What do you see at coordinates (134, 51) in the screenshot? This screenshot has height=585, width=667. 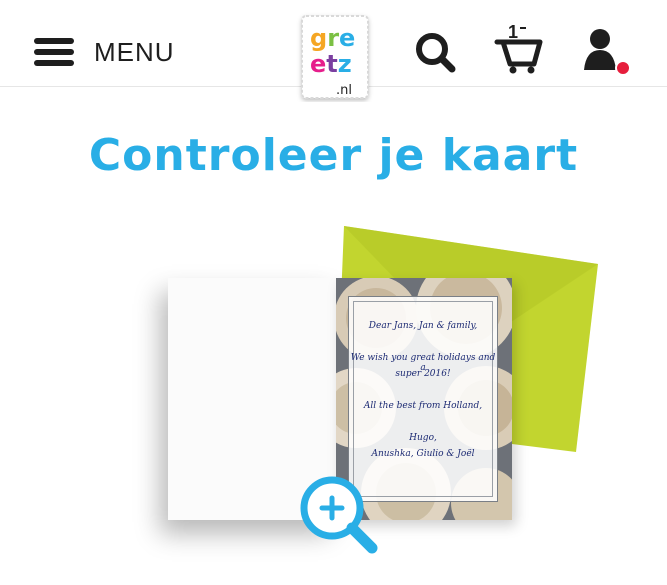 I see `menu-label: MENU` at bounding box center [134, 51].